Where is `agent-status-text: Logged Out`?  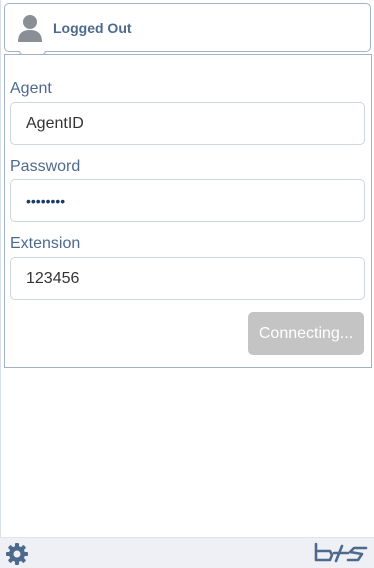
agent-status-text: Logged Out is located at coordinates (92, 28).